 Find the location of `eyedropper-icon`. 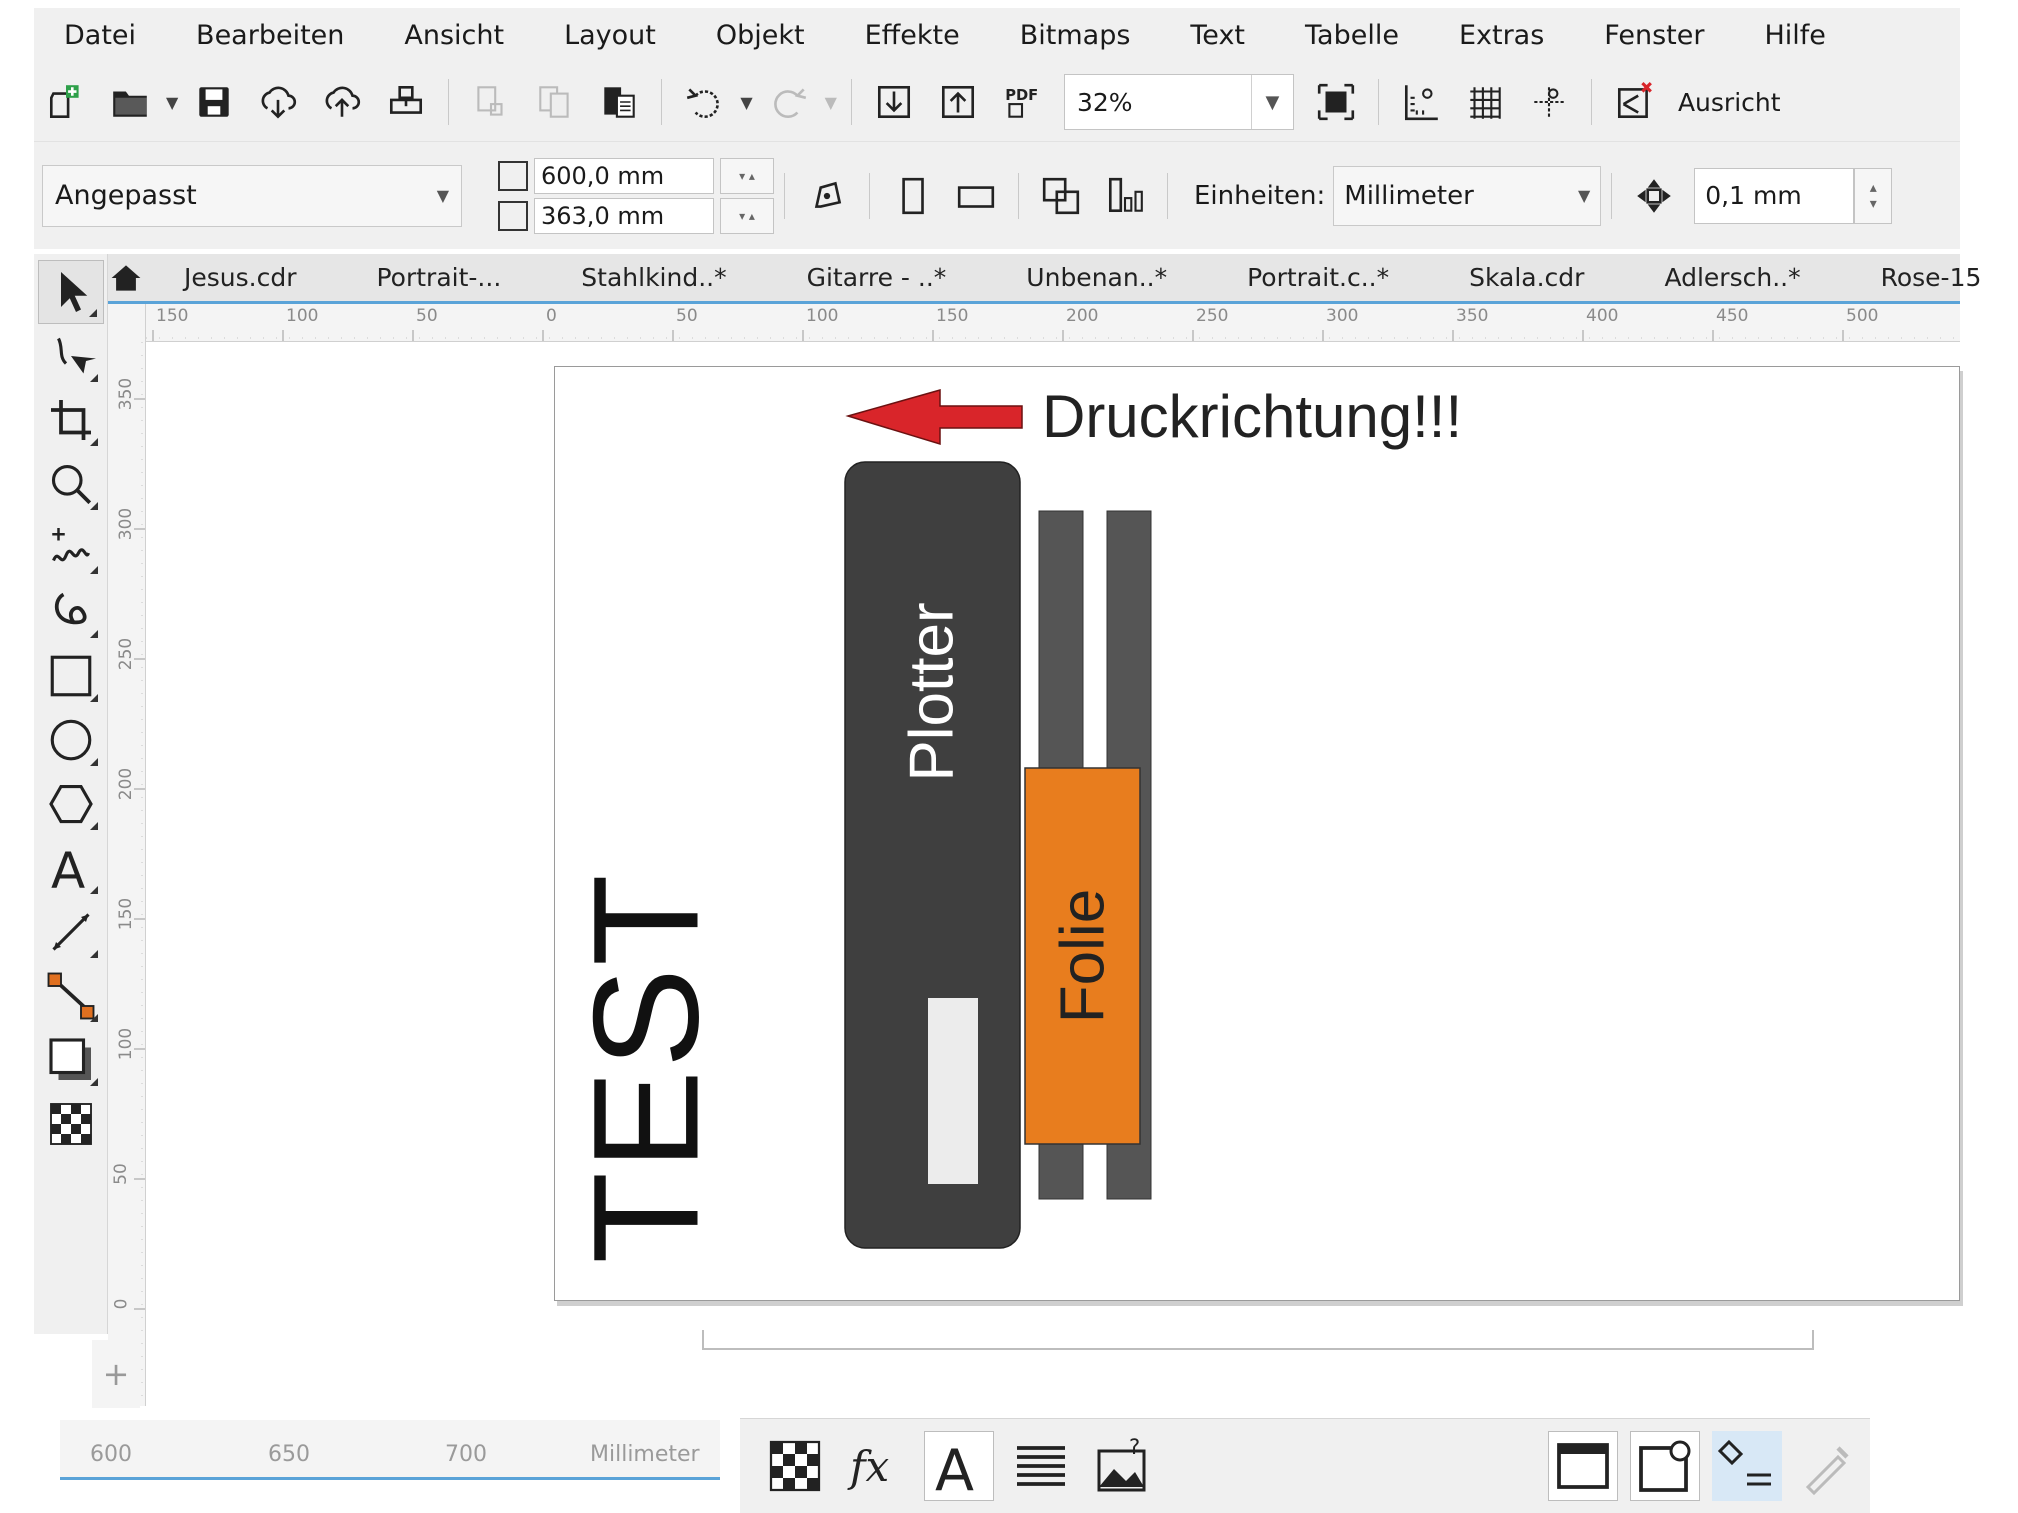

eyedropper-icon is located at coordinates (1829, 1466).